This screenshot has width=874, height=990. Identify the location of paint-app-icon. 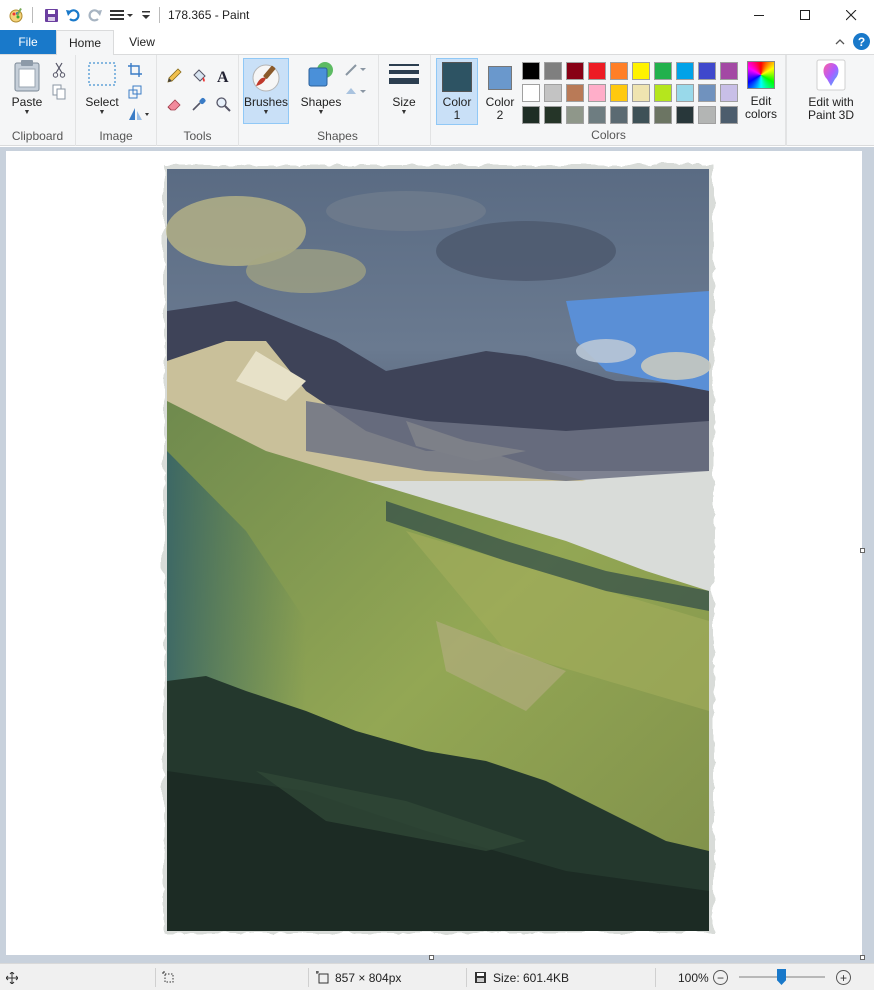
(16, 15).